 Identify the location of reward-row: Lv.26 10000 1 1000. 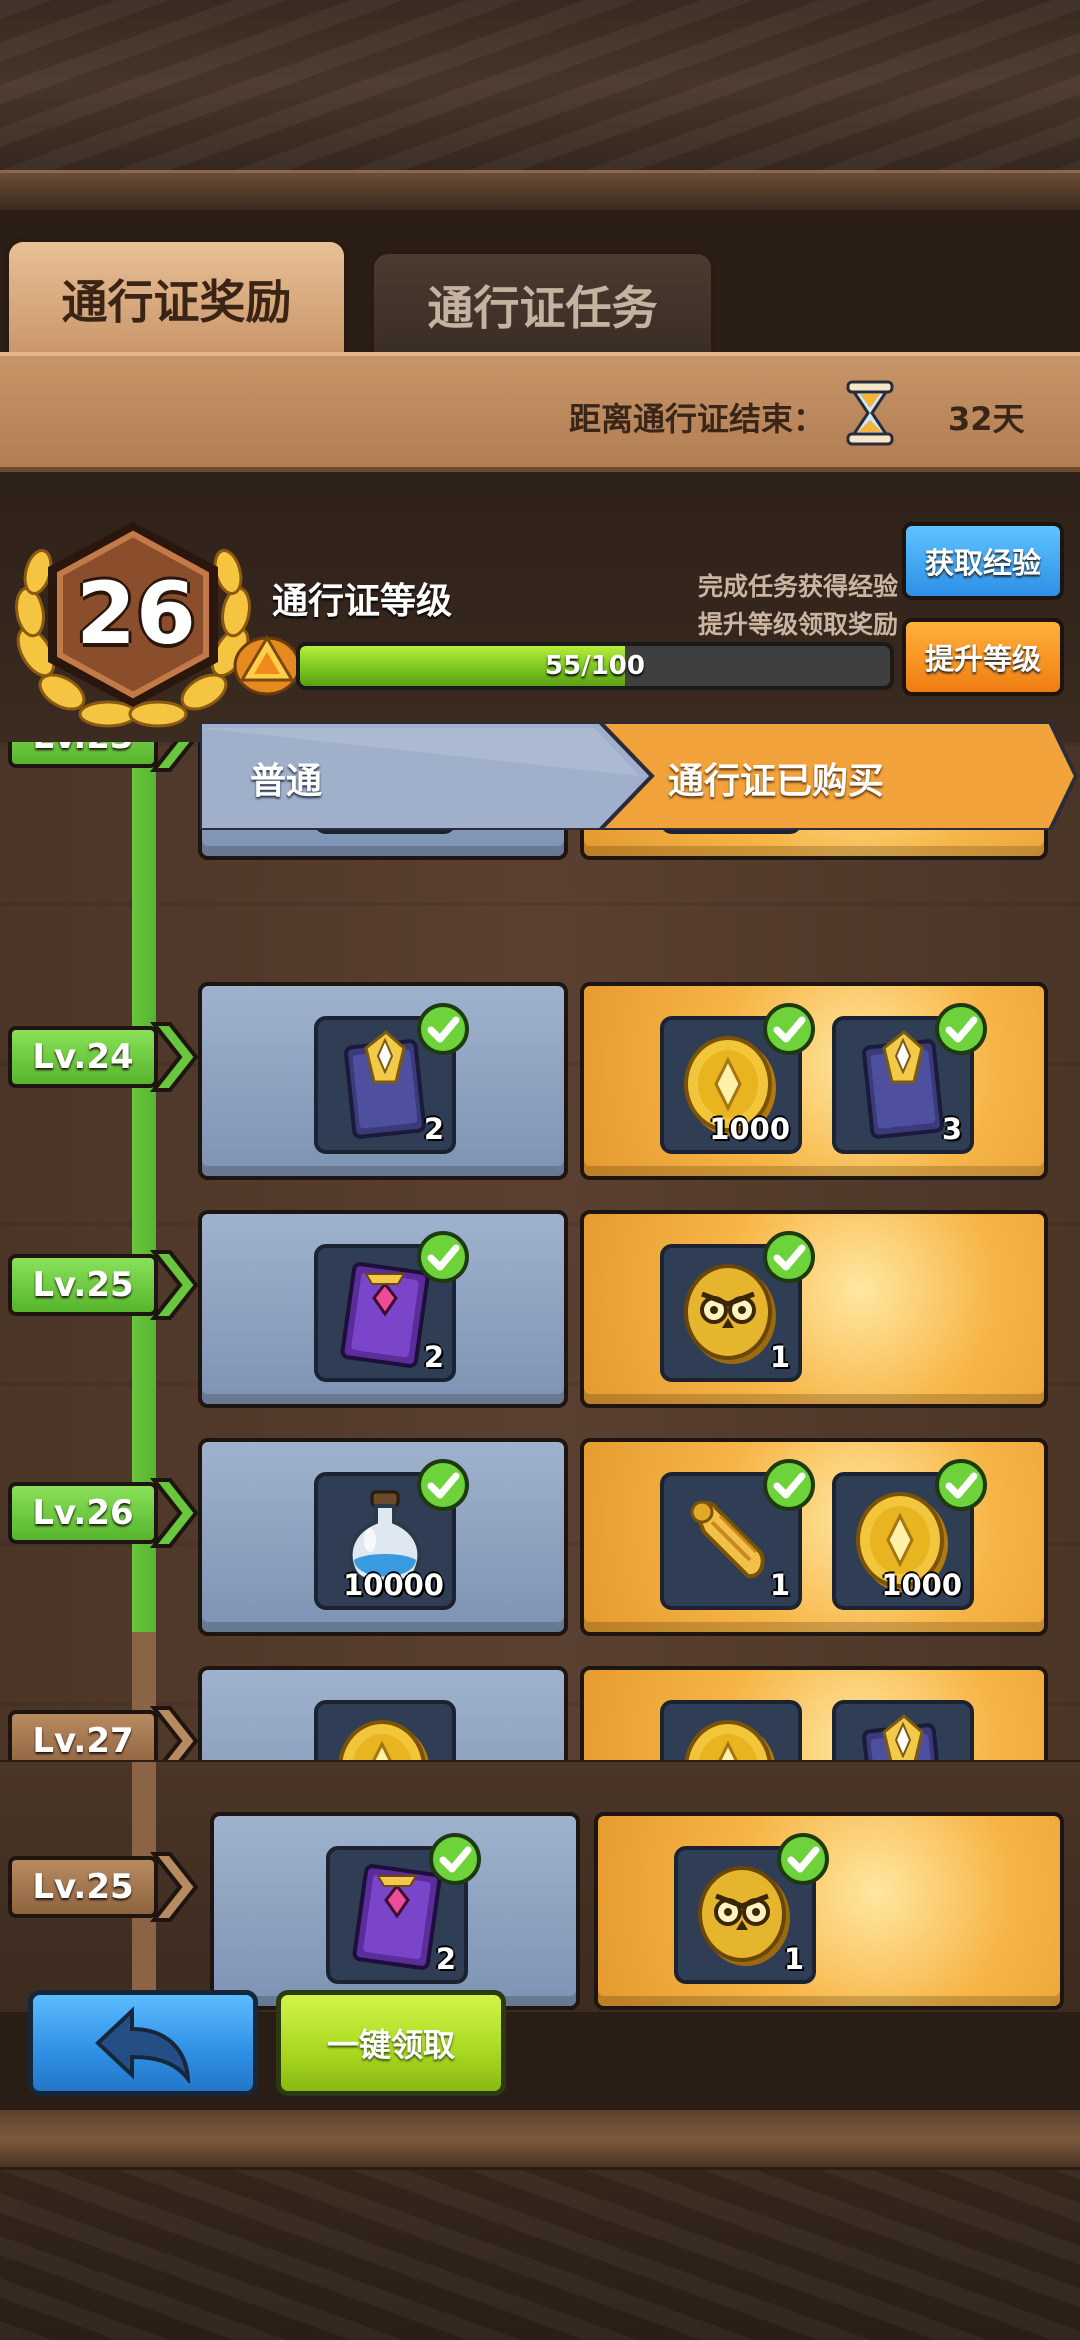
(540, 1543).